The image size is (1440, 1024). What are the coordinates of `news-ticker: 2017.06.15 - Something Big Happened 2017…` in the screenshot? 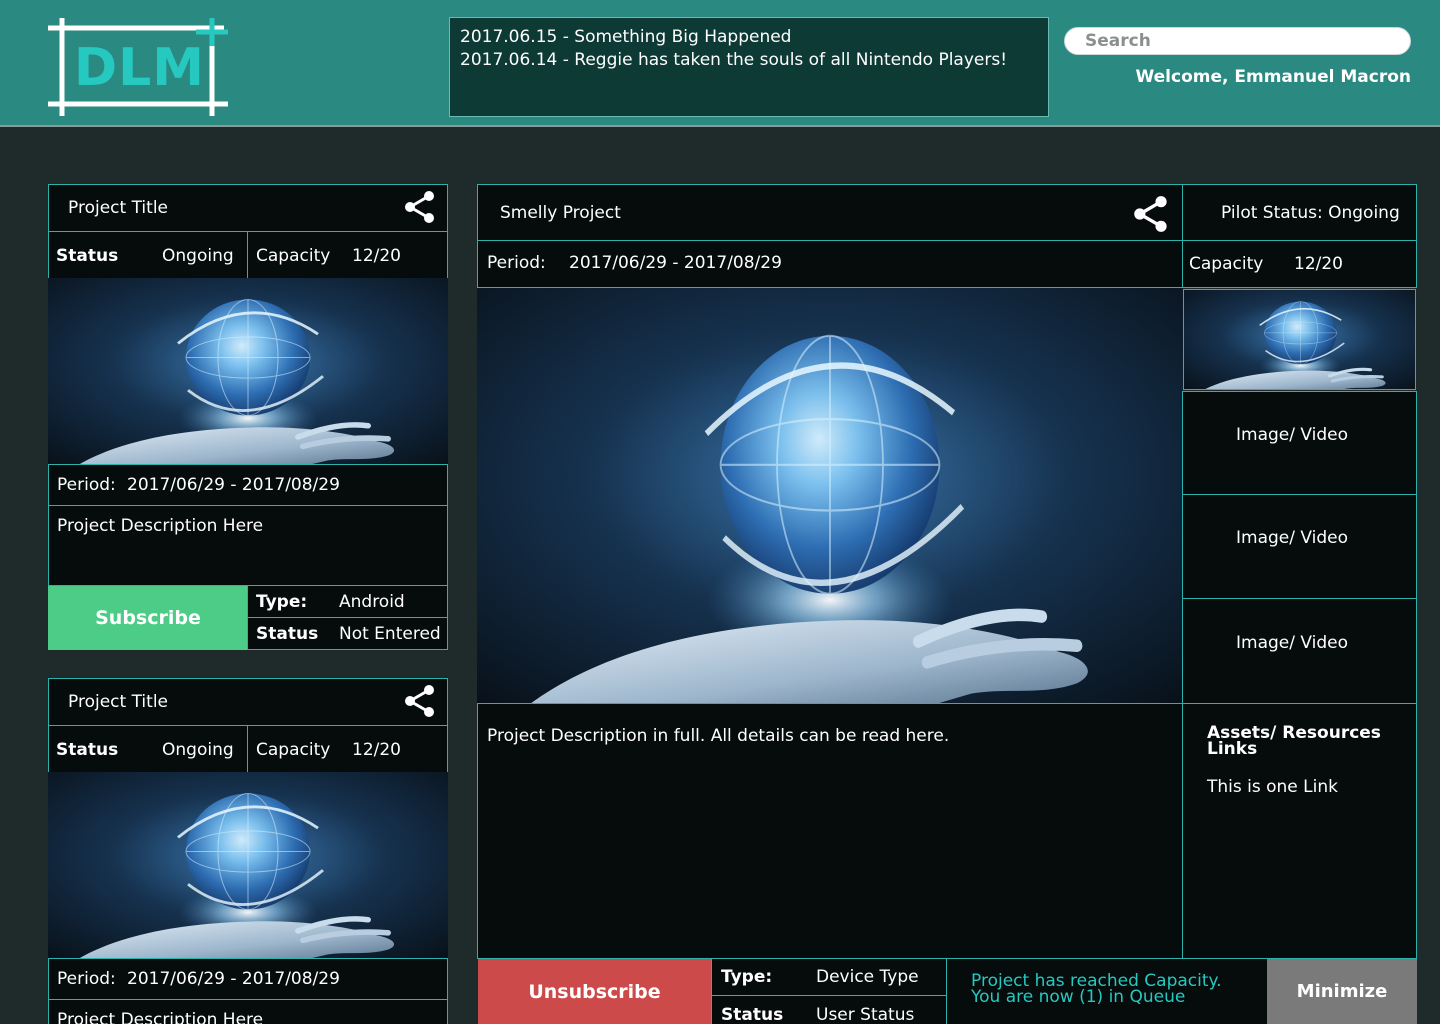 It's located at (749, 67).